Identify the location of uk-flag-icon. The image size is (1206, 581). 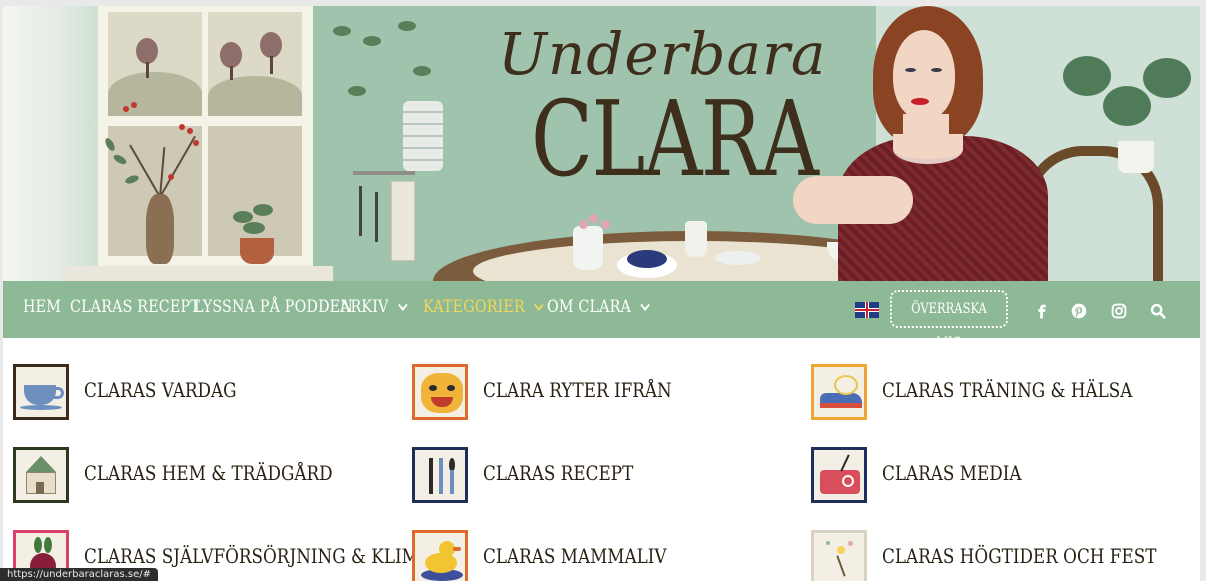
(867, 310).